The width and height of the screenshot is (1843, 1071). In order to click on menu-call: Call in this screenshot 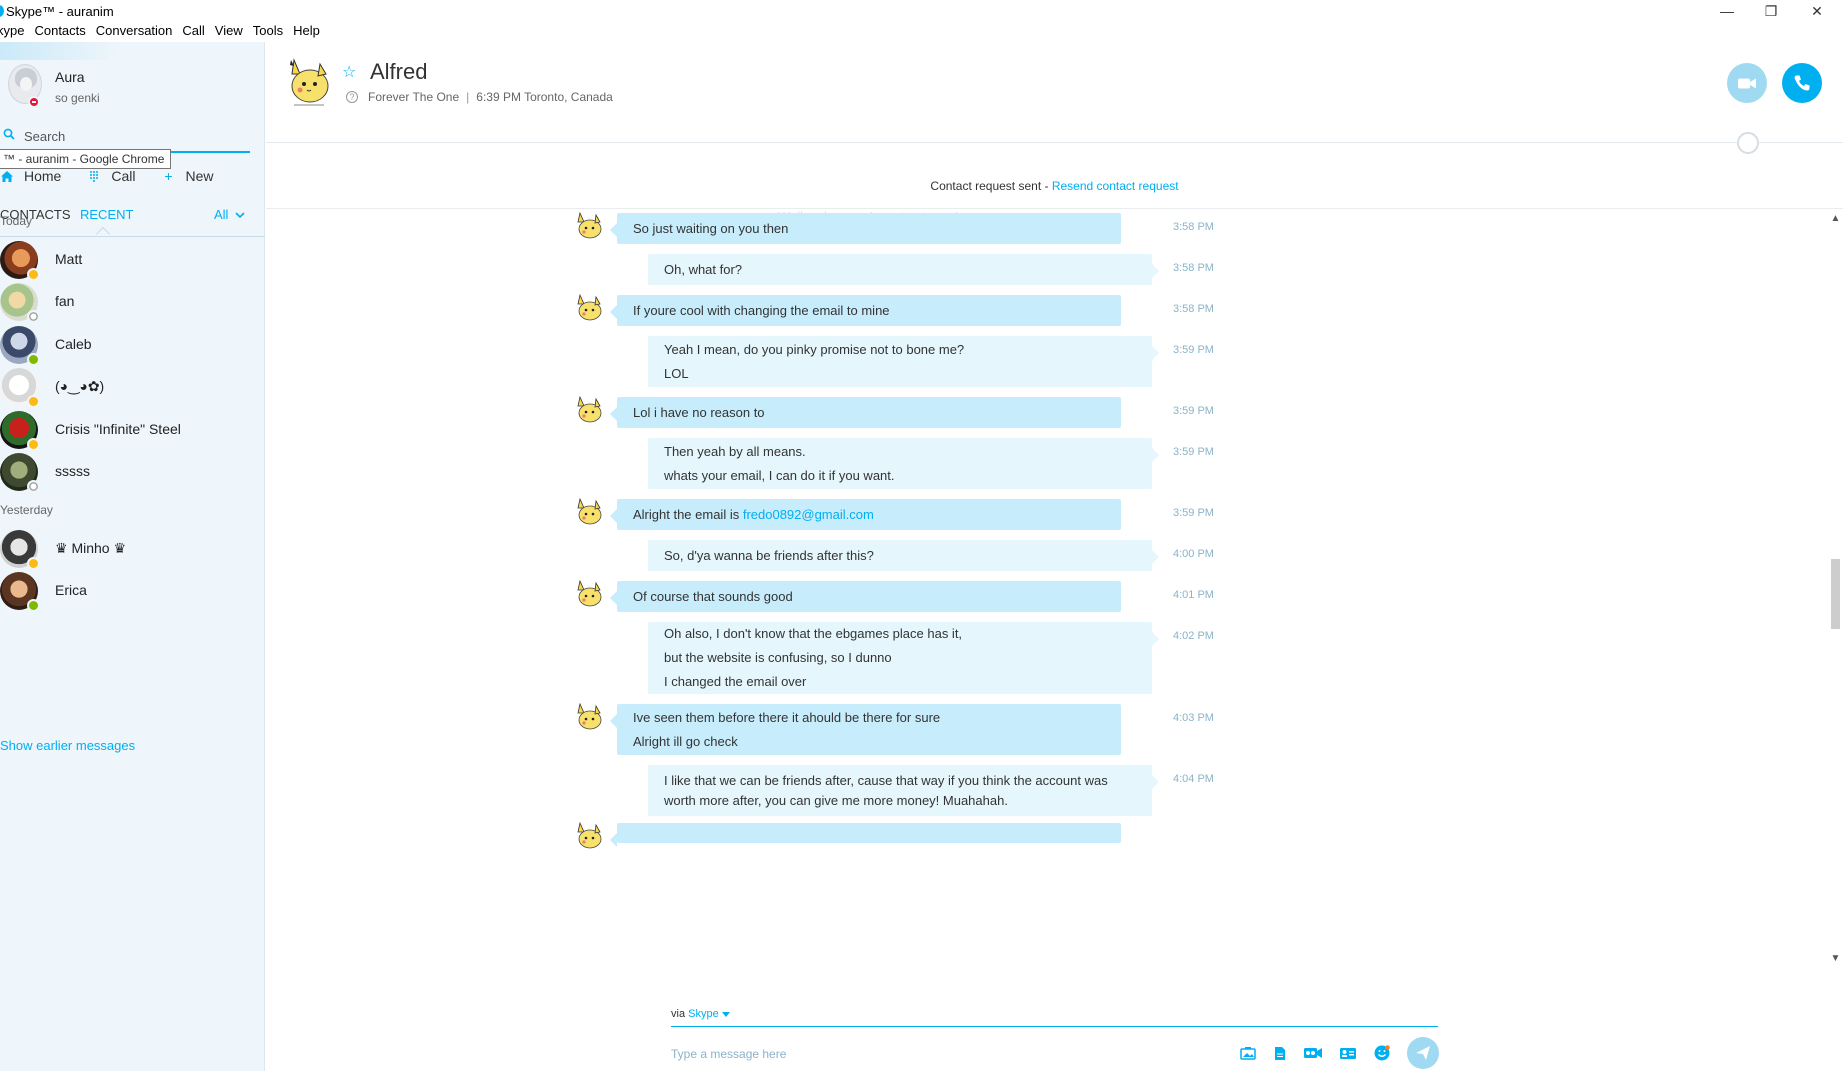, I will do `click(193, 33)`.